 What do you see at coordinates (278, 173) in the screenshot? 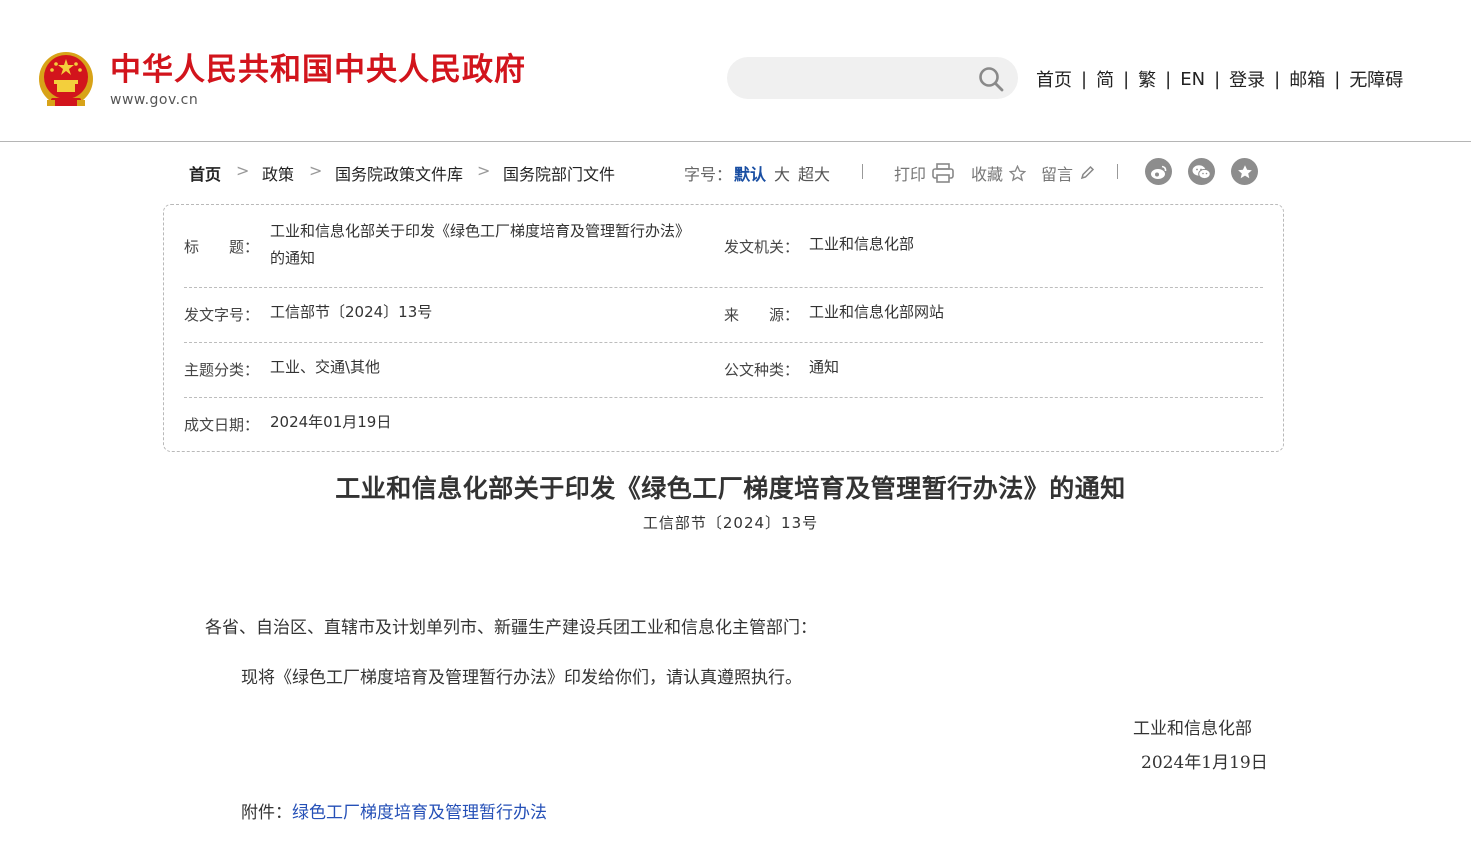
I see `breadcrumb-policy: 政策` at bounding box center [278, 173].